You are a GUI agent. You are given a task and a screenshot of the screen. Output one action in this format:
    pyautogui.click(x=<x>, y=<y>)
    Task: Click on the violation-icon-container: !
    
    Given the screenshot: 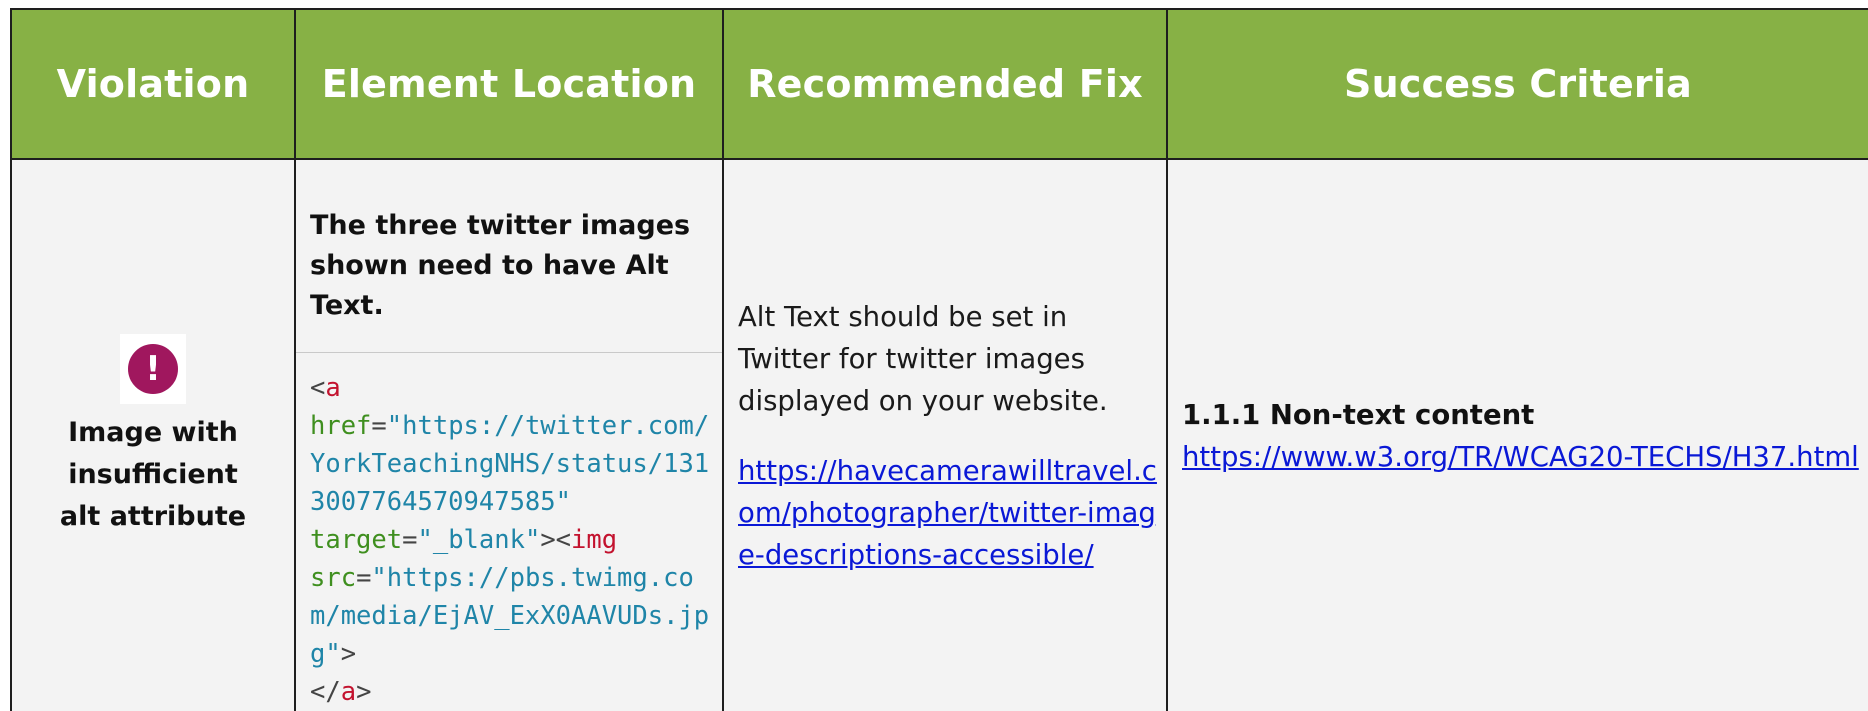 What is the action you would take?
    pyautogui.click(x=153, y=368)
    